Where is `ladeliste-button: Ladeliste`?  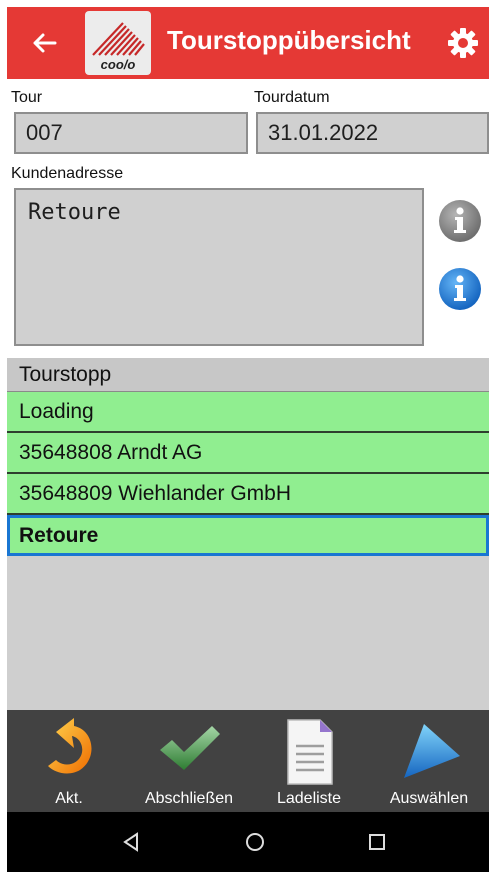 ladeliste-button: Ladeliste is located at coordinates (309, 761).